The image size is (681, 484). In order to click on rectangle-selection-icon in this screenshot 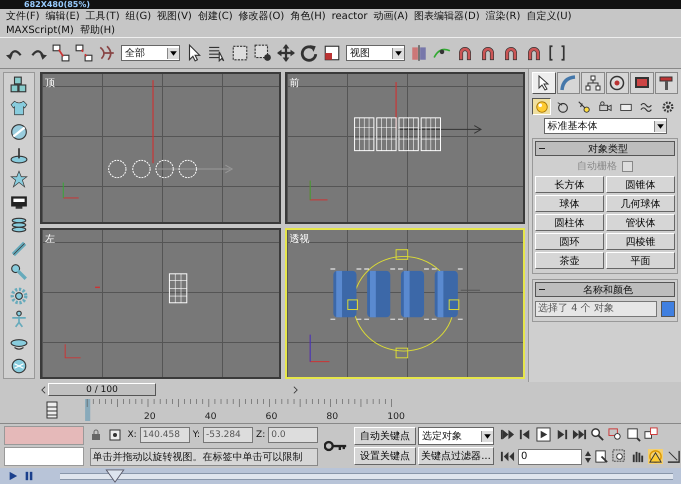, I will do `click(240, 53)`.